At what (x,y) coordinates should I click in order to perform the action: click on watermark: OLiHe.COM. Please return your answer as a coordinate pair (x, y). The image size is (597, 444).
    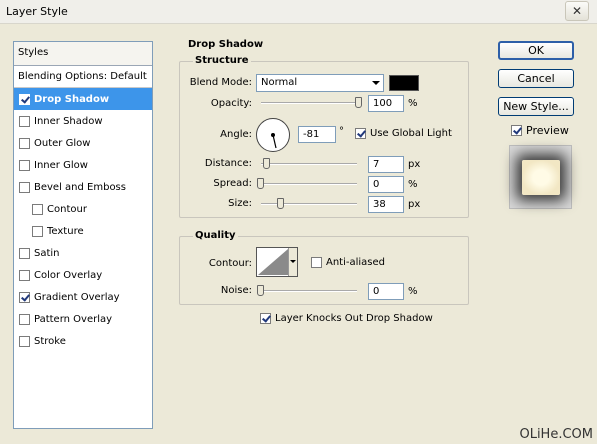
    Looking at the image, I should click on (556, 434).